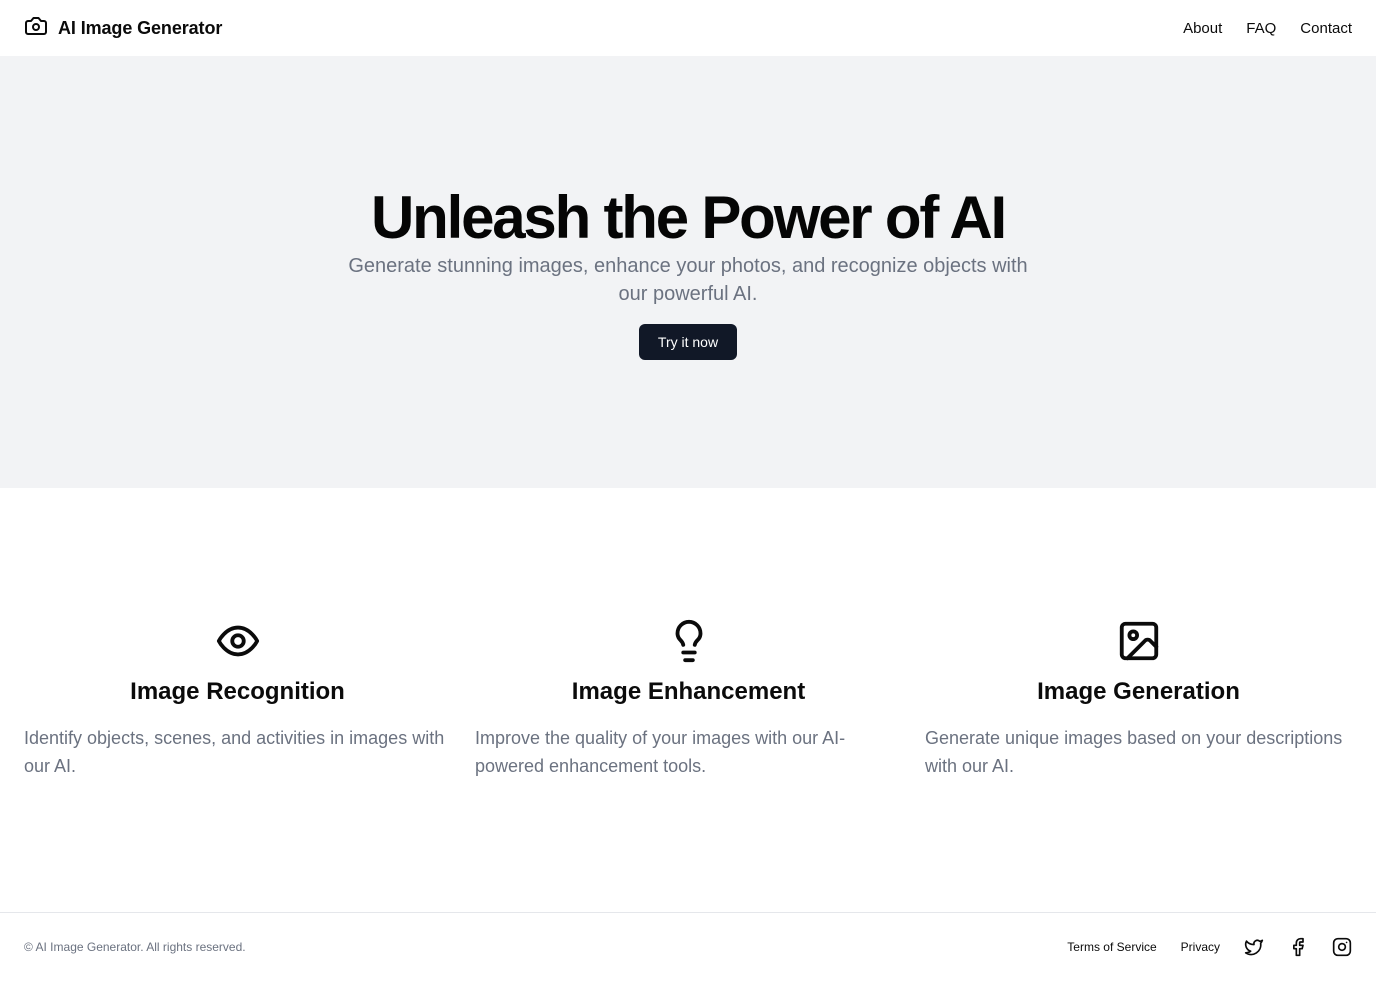  What do you see at coordinates (1200, 947) in the screenshot?
I see `privacy-link: Privacy` at bounding box center [1200, 947].